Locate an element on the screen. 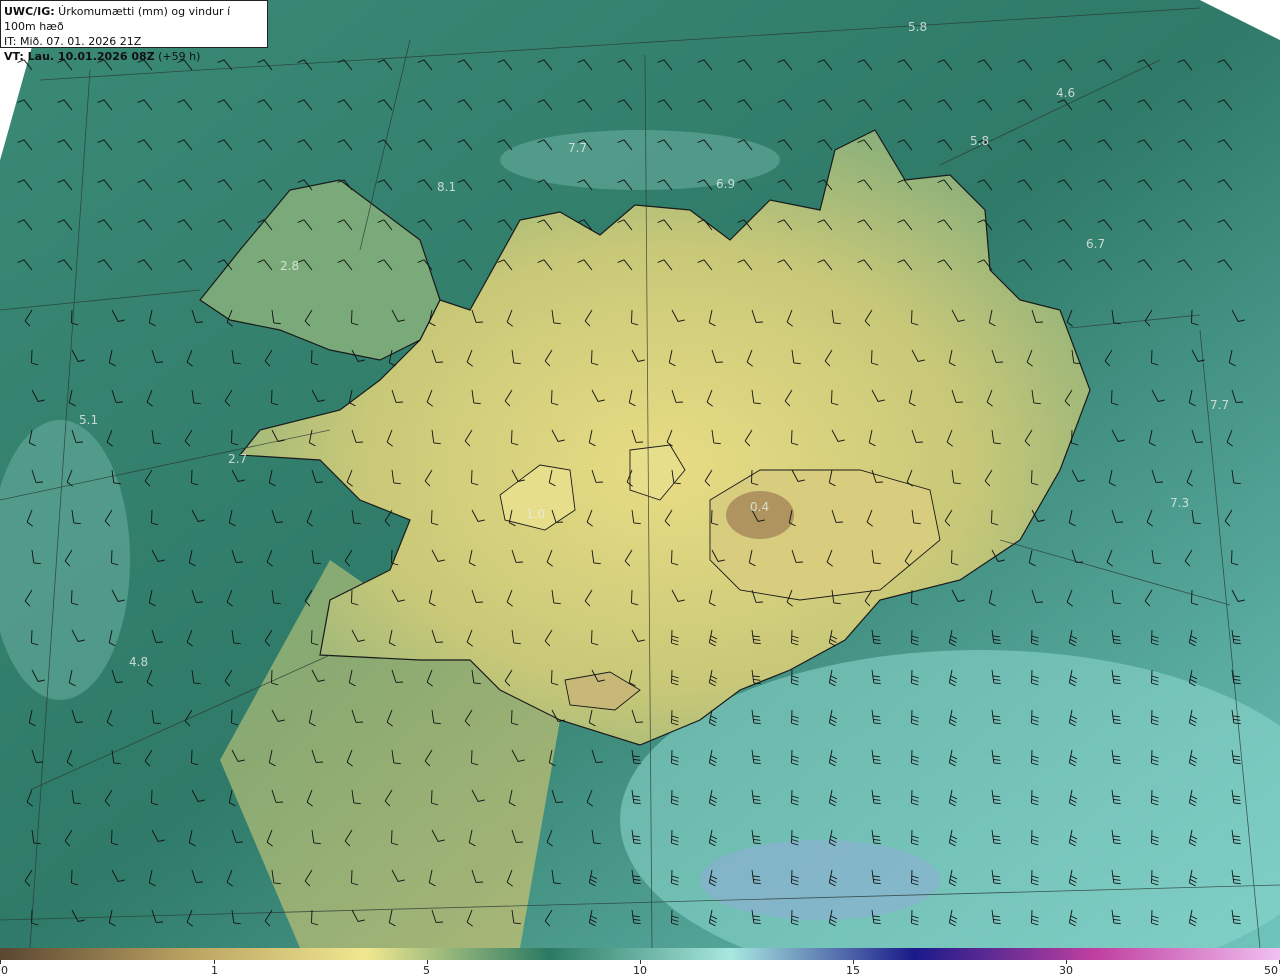 Image resolution: width=1280 pixels, height=978 pixels. colorbar-label: 10 is located at coordinates (640, 970).